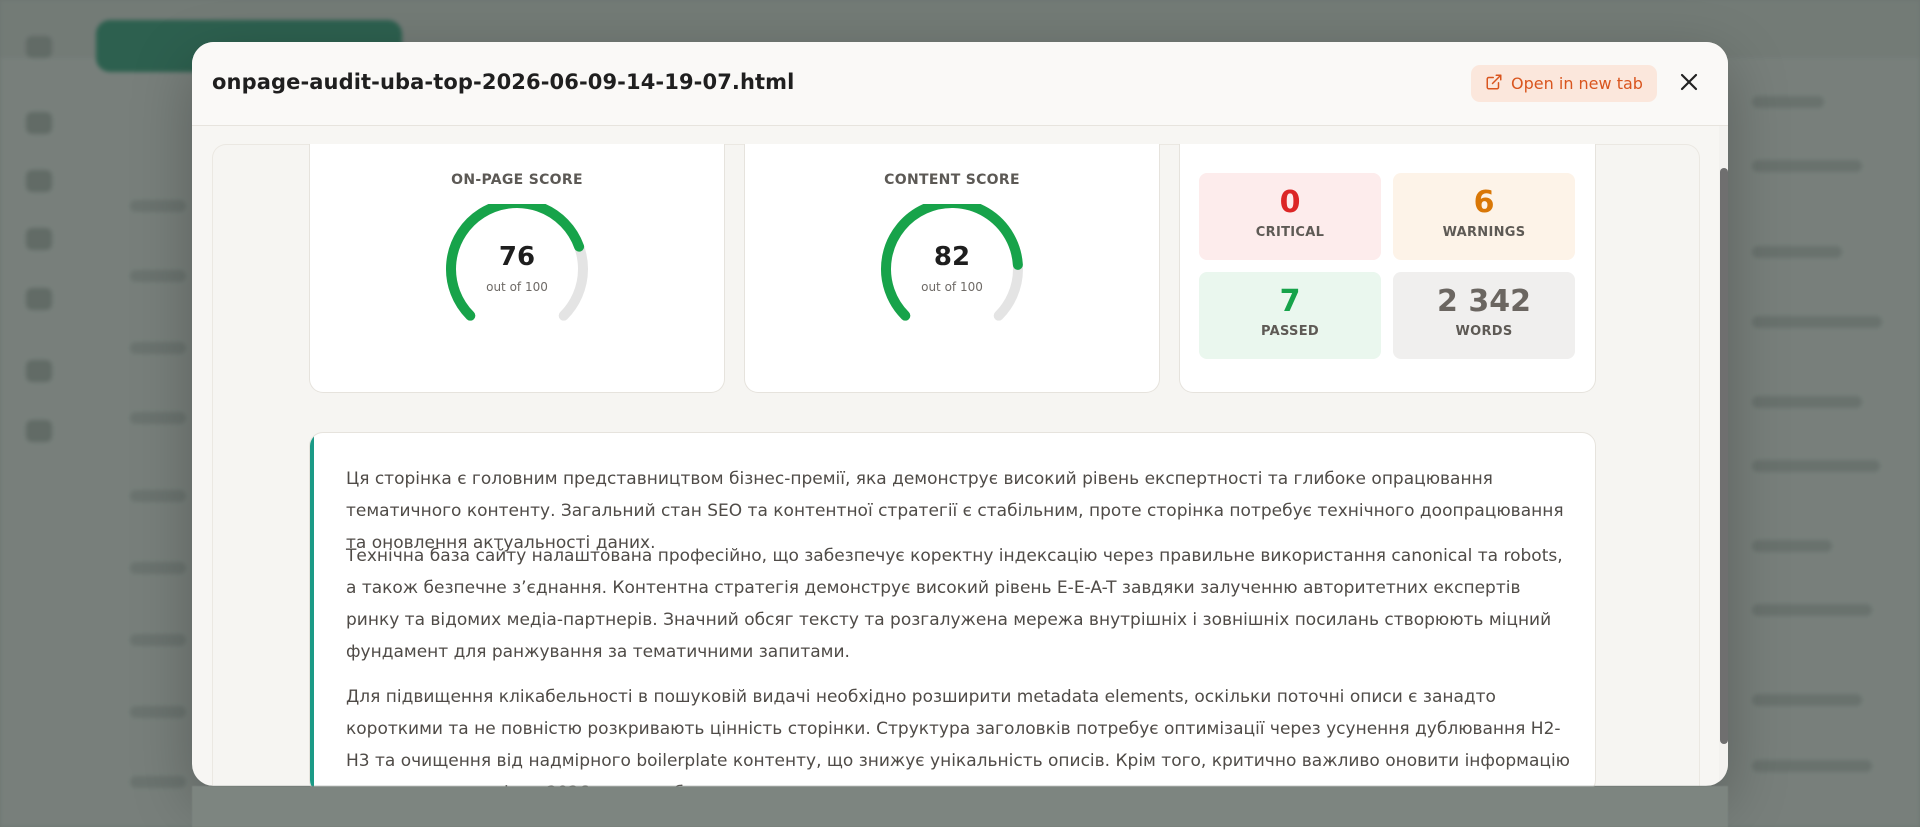 Image resolution: width=1920 pixels, height=827 pixels. I want to click on content-score-sub: out of 100, so click(952, 287).